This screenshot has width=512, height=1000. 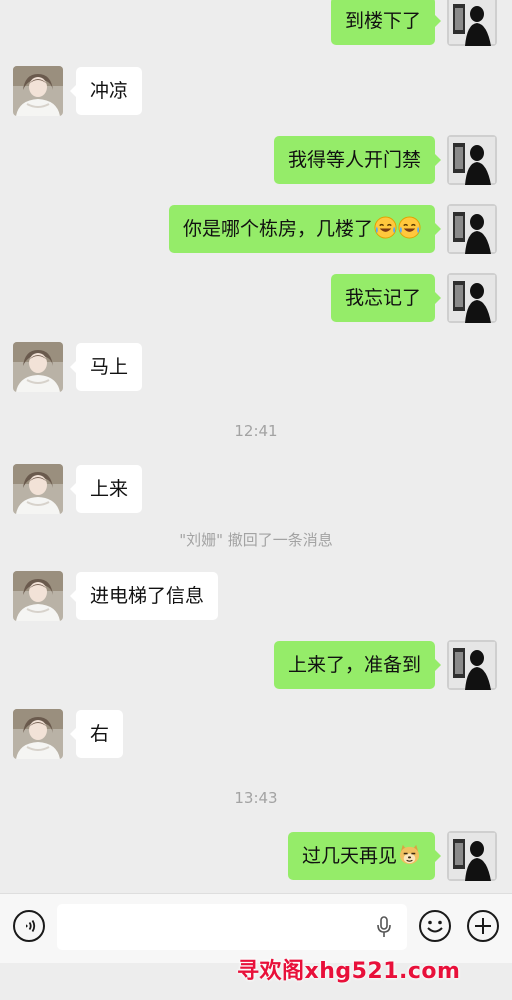 I want to click on received-bubble: 冲凉, so click(x=106, y=91).